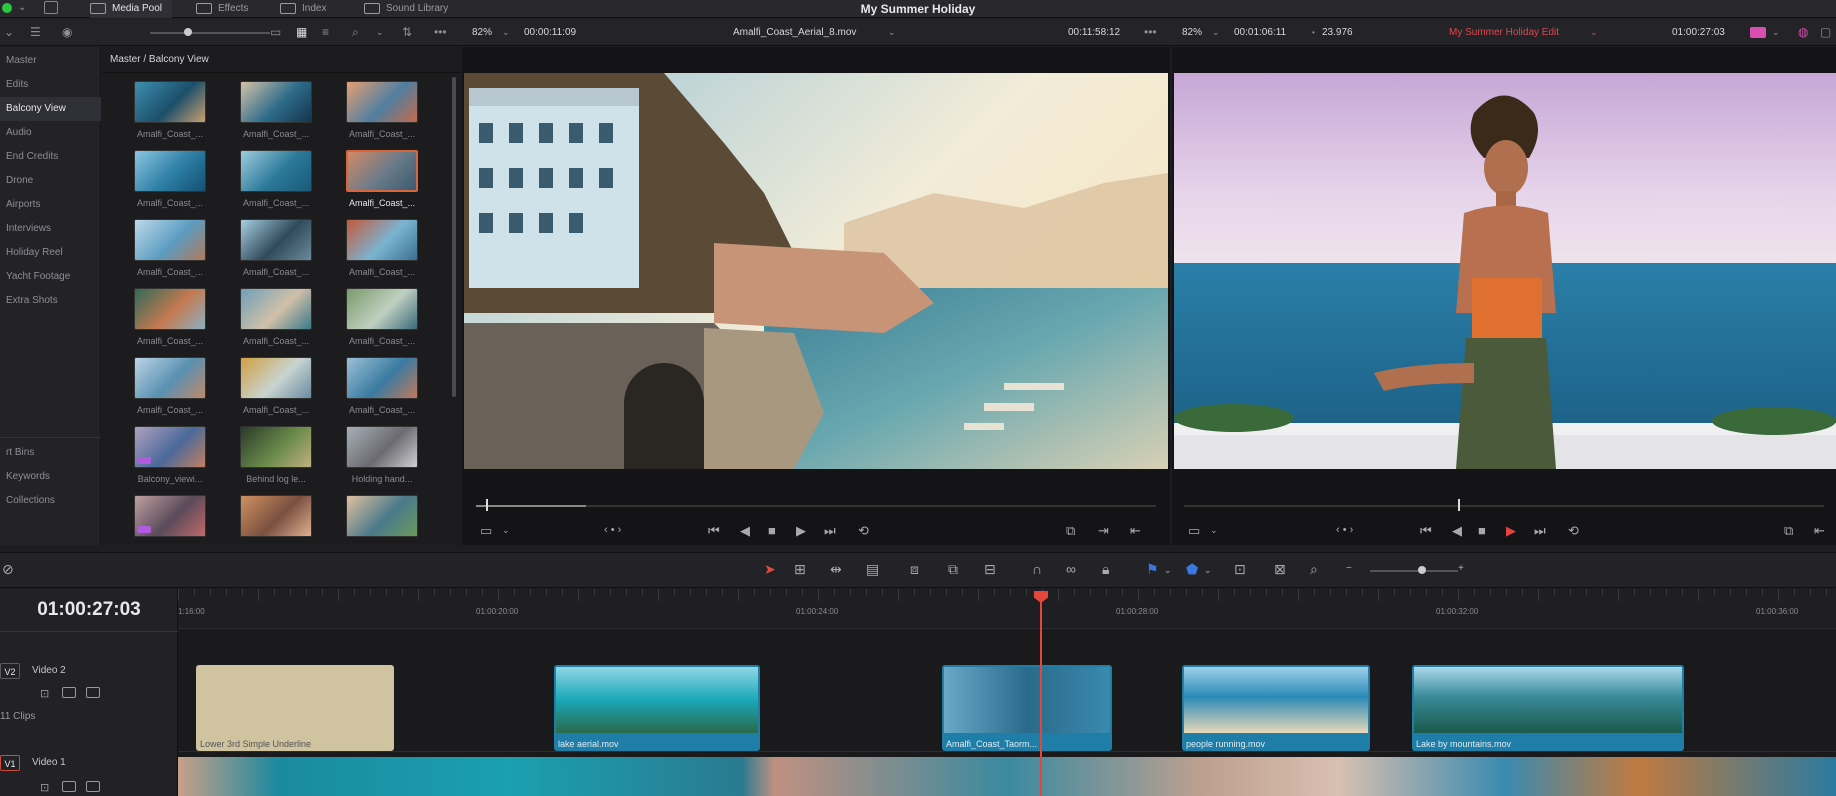 The image size is (1836, 796). I want to click on color-wheel-icon: ◍, so click(1803, 32).